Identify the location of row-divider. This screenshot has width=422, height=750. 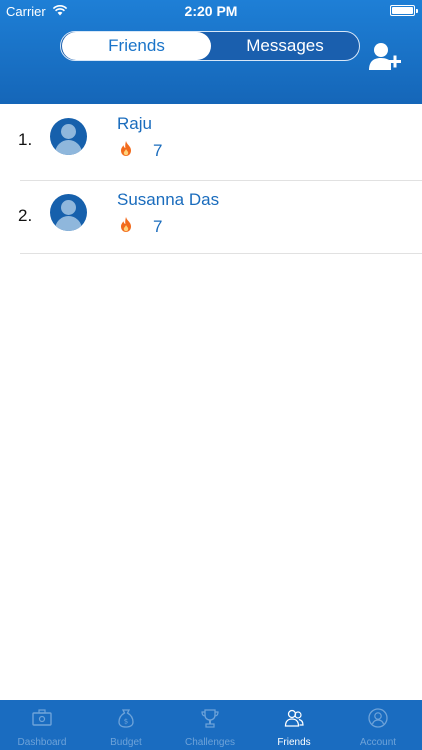
(221, 253).